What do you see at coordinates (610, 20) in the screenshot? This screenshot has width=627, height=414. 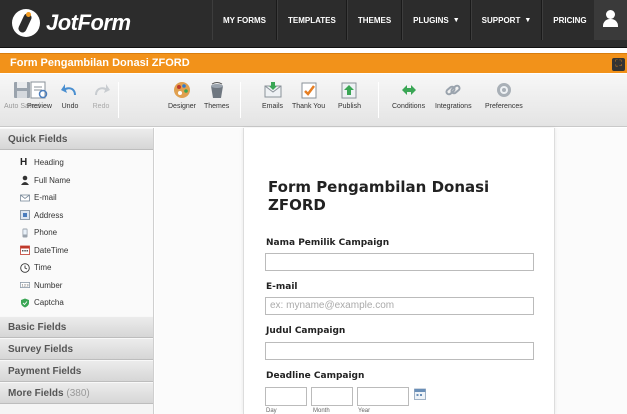 I see `user-account-button` at bounding box center [610, 20].